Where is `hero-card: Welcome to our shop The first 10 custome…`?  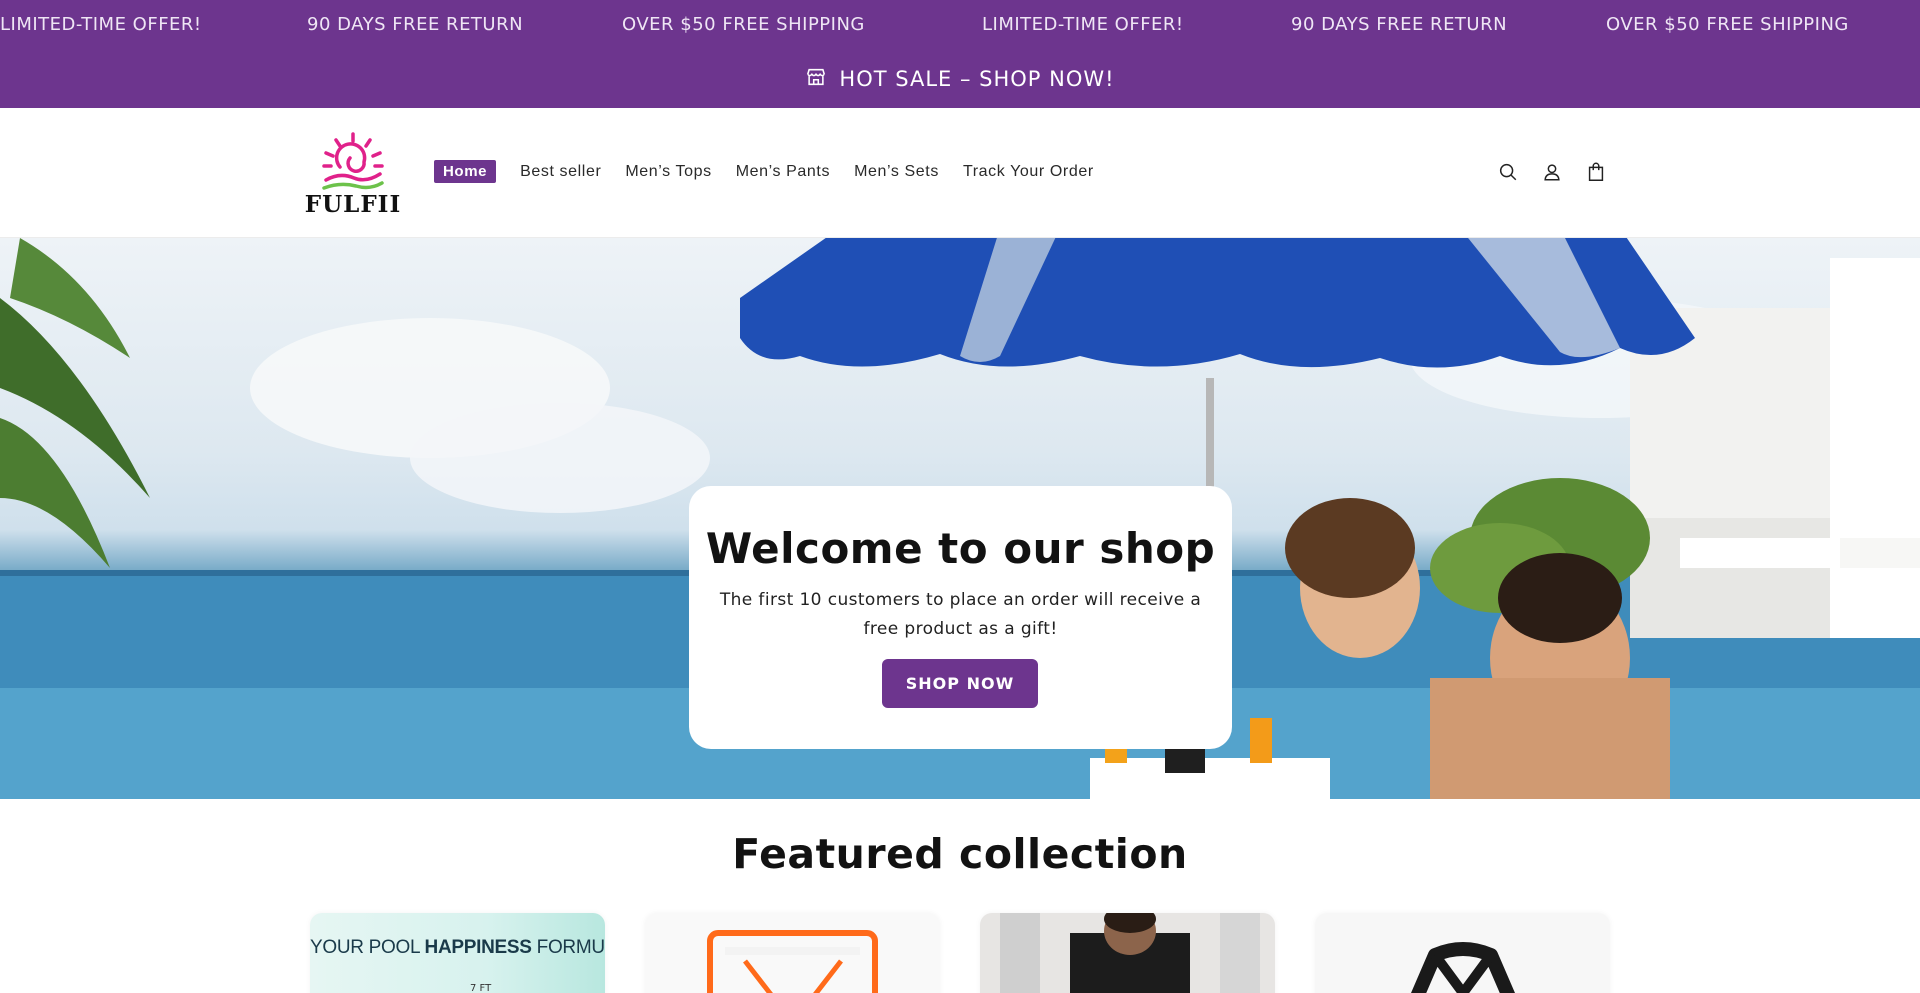 hero-card: Welcome to our shop The first 10 custome… is located at coordinates (960, 617).